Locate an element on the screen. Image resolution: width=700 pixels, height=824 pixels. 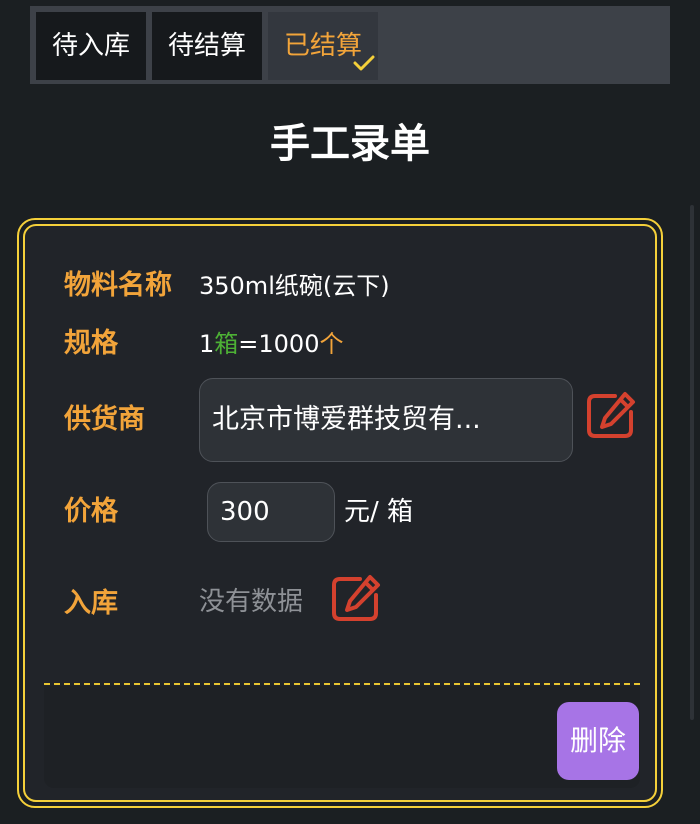
tab-pending-stock-in: 待入库 is located at coordinates (91, 46).